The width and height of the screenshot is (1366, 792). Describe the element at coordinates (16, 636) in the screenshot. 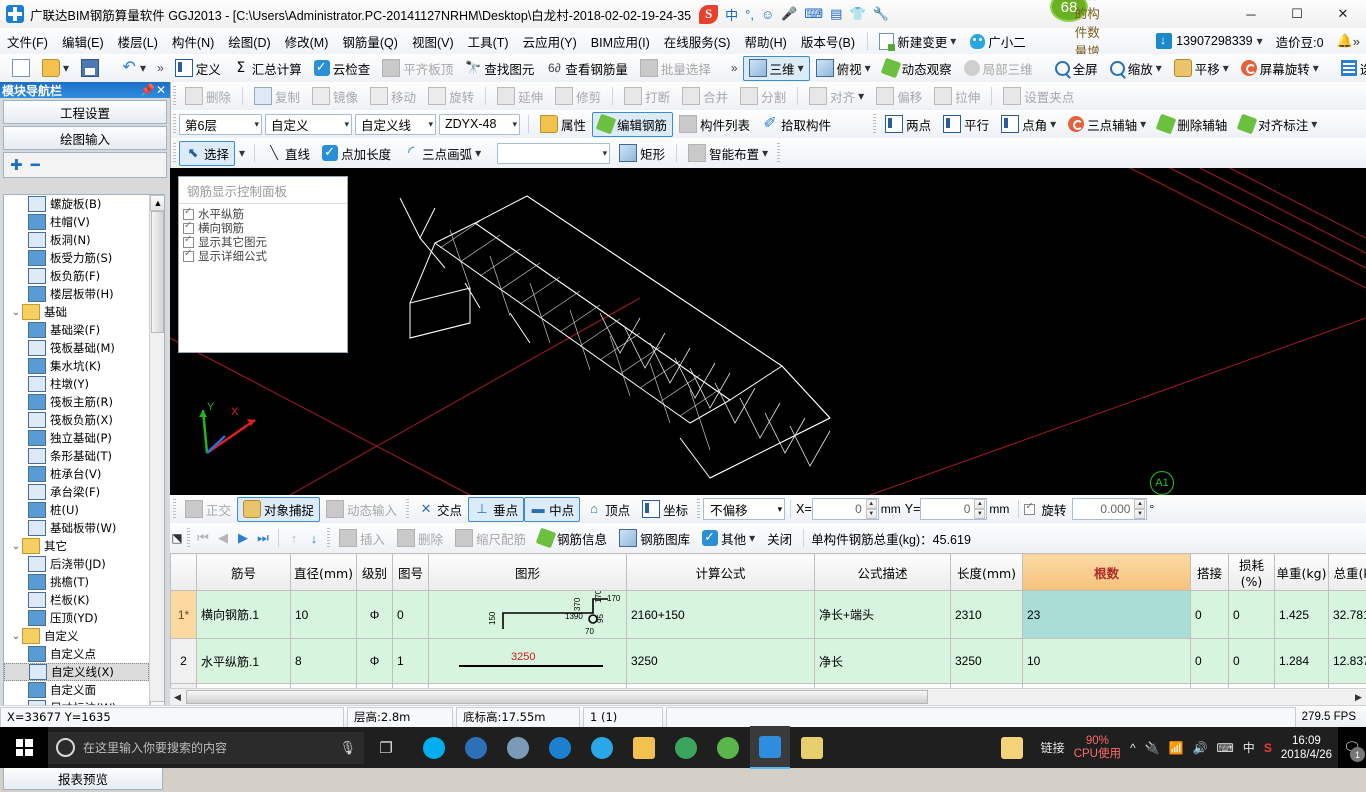

I see `tree-expander-icon: ⌄` at that location.